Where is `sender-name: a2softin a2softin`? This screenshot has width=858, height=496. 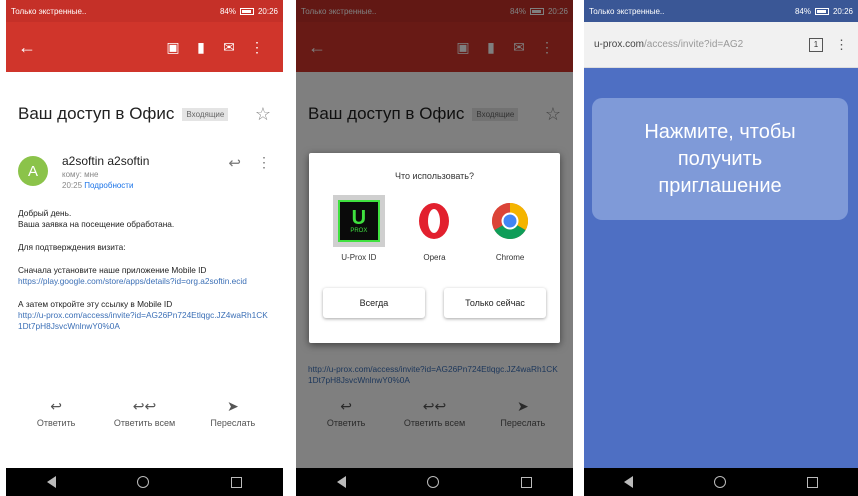
sender-name: a2softin a2softin is located at coordinates (106, 161).